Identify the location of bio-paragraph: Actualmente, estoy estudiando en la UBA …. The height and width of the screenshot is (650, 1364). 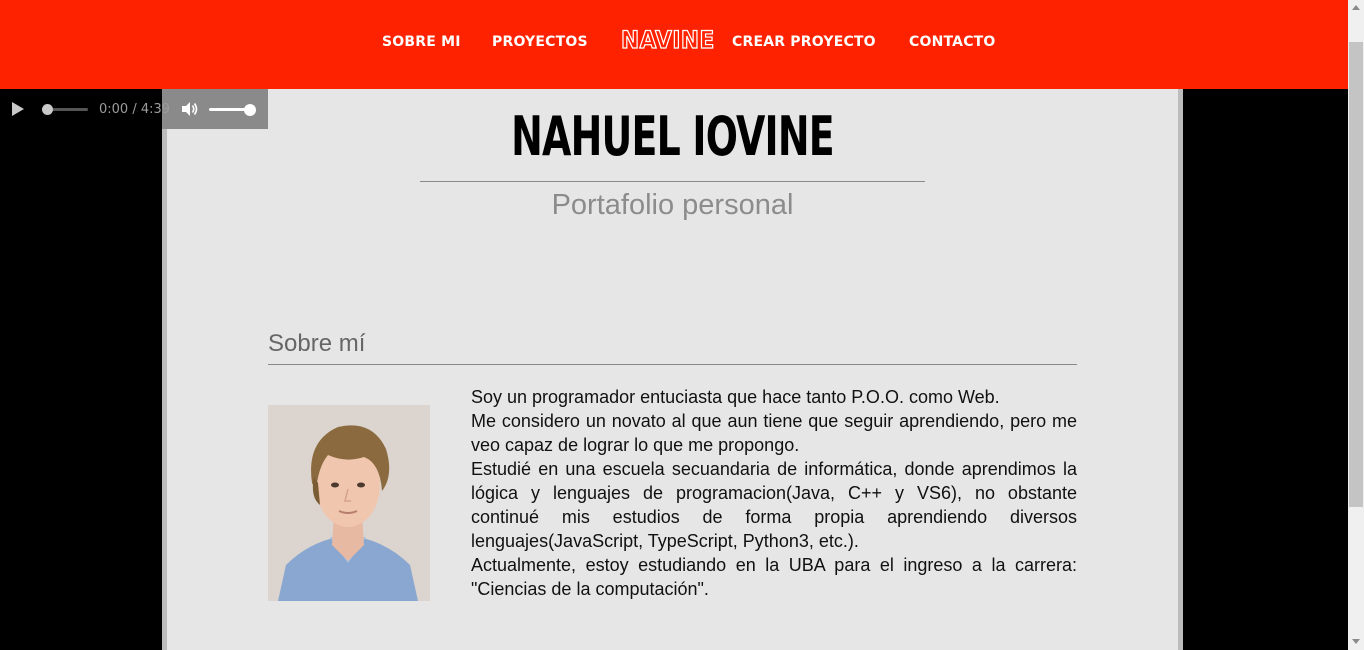
(774, 577).